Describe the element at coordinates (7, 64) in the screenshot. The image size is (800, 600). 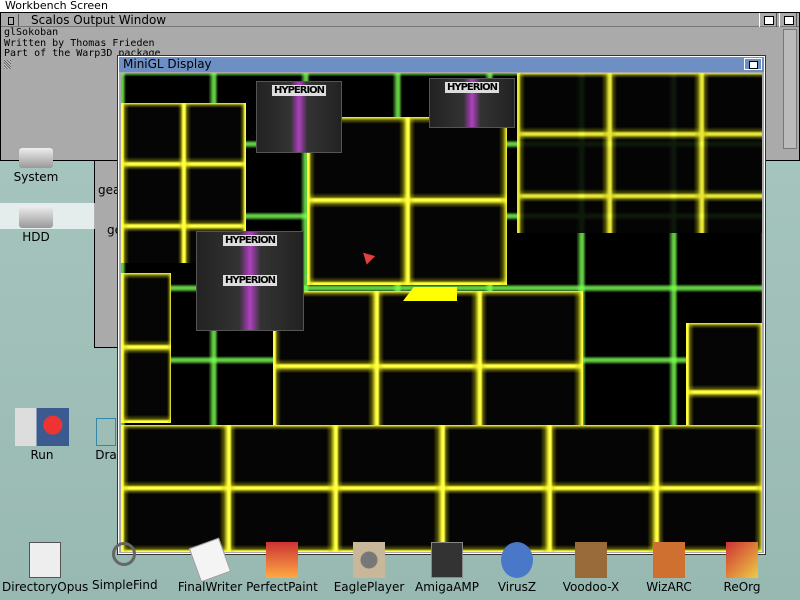
I see `text-cursor` at that location.